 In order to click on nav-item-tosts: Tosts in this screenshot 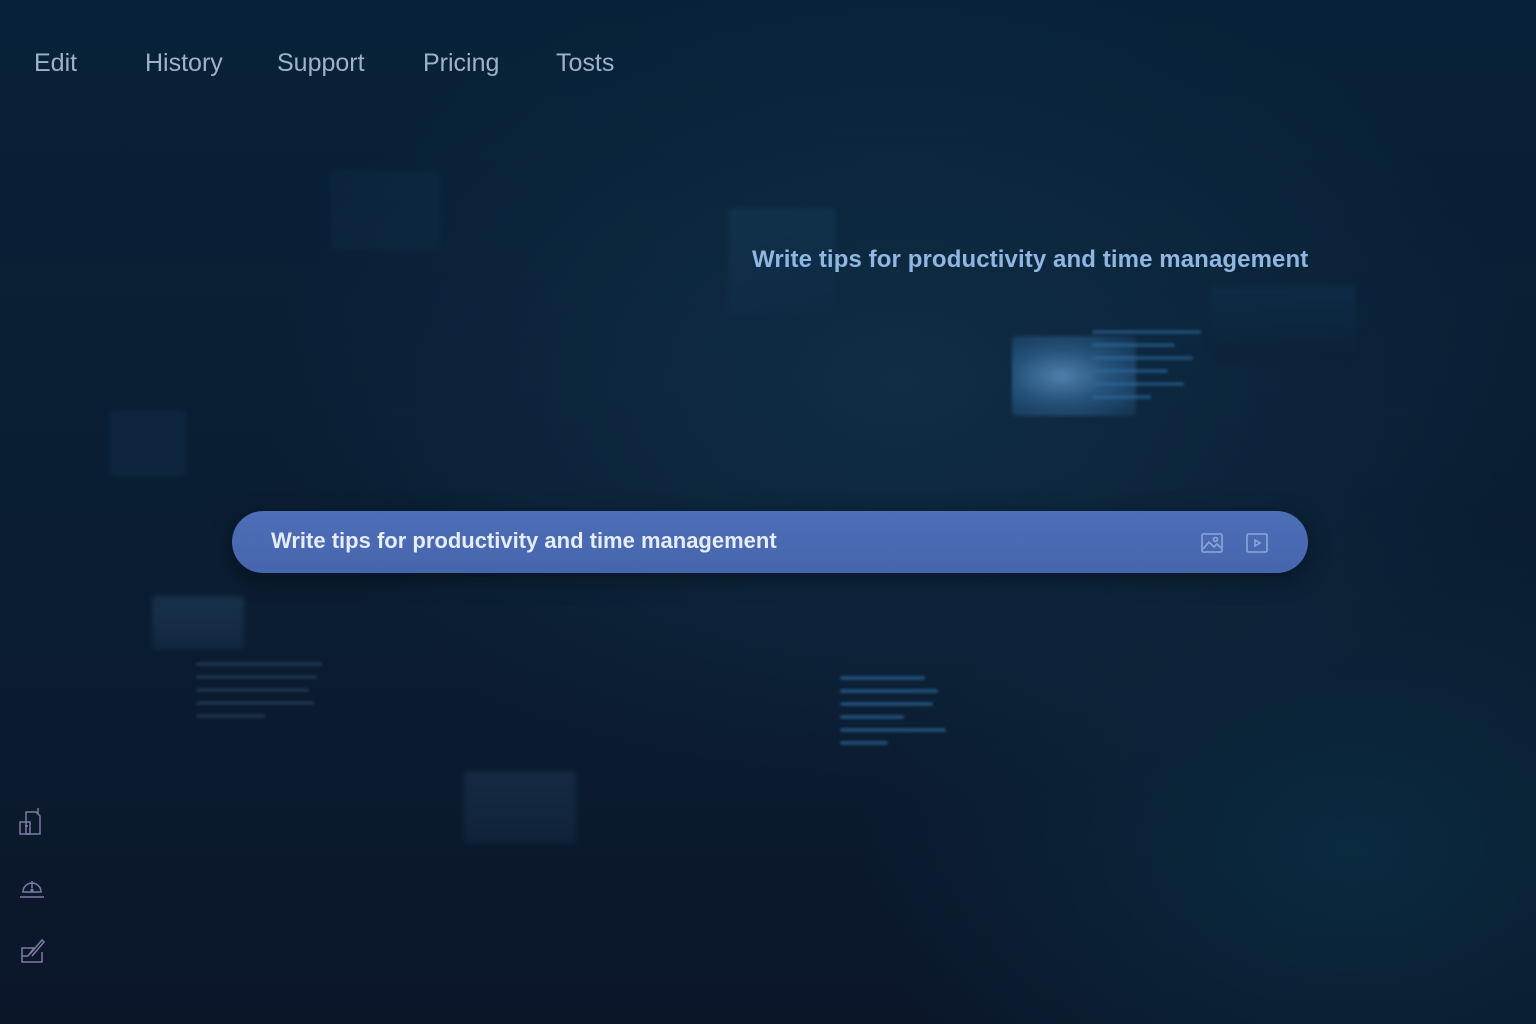, I will do `click(585, 63)`.